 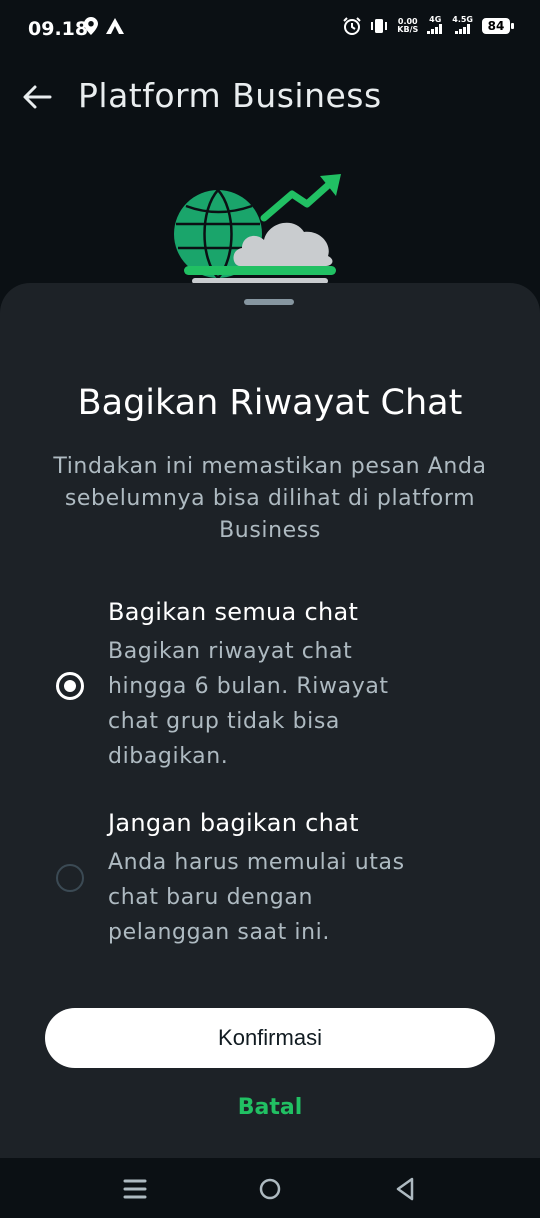 I want to click on status-time: 09.18, so click(x=58, y=29).